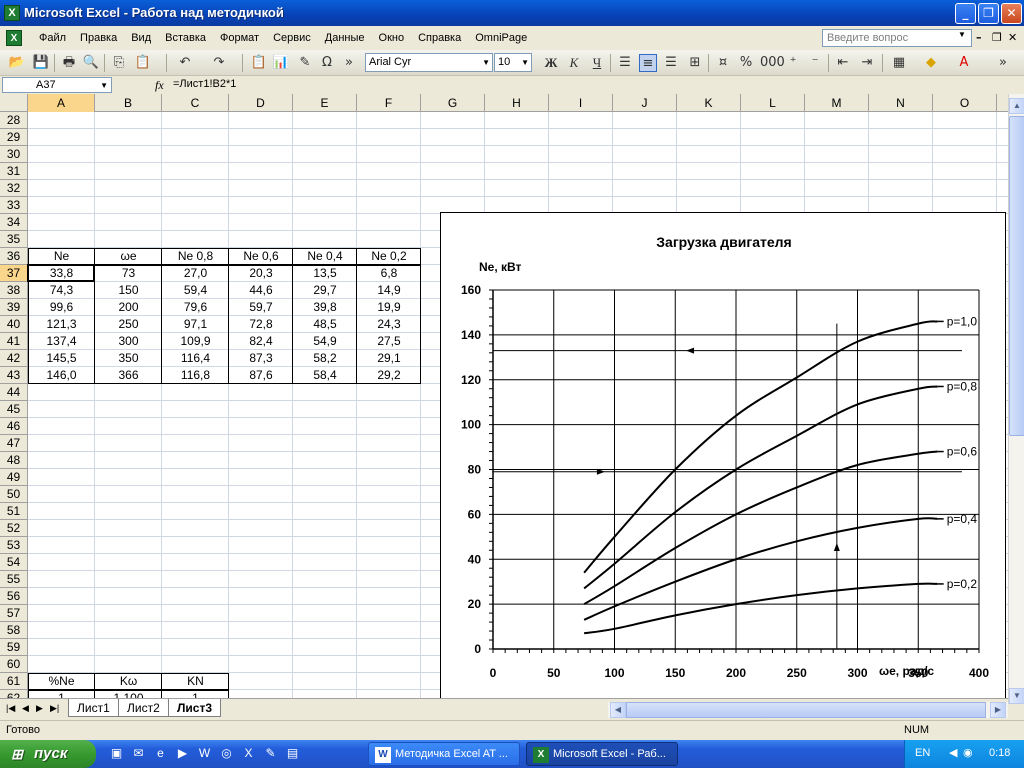 This screenshot has height=768, width=1024. I want to click on table-header-cell: Ne 0,8, so click(195, 256).